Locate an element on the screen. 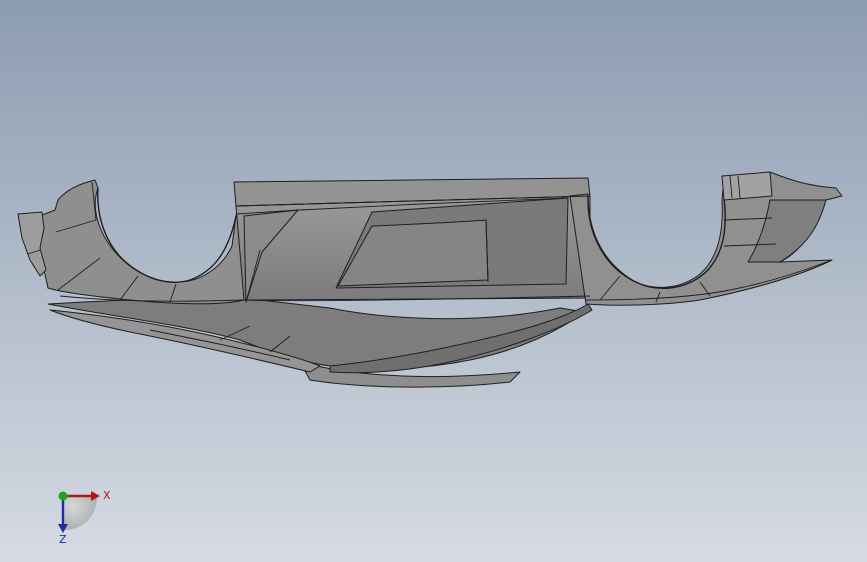 This screenshot has width=867, height=562. right-tail-cap is located at coordinates (747, 186).